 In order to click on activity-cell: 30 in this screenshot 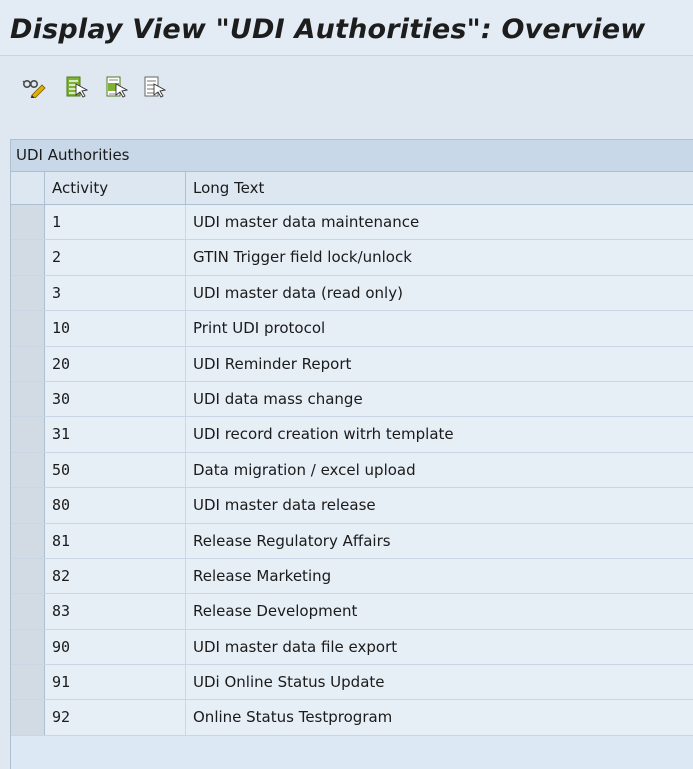, I will do `click(115, 399)`.